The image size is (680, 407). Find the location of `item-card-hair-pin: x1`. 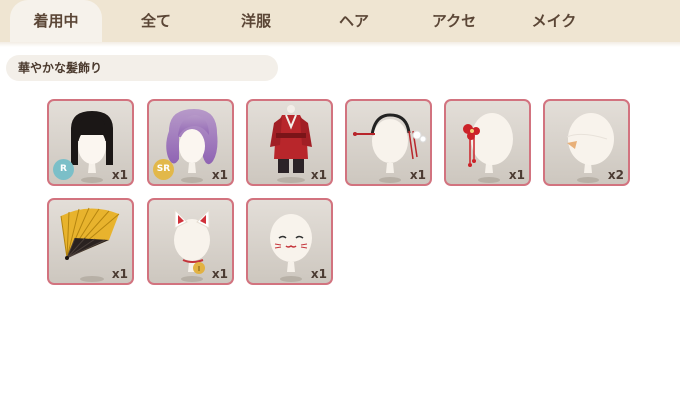

item-card-hair-pin: x1 is located at coordinates (388, 142).